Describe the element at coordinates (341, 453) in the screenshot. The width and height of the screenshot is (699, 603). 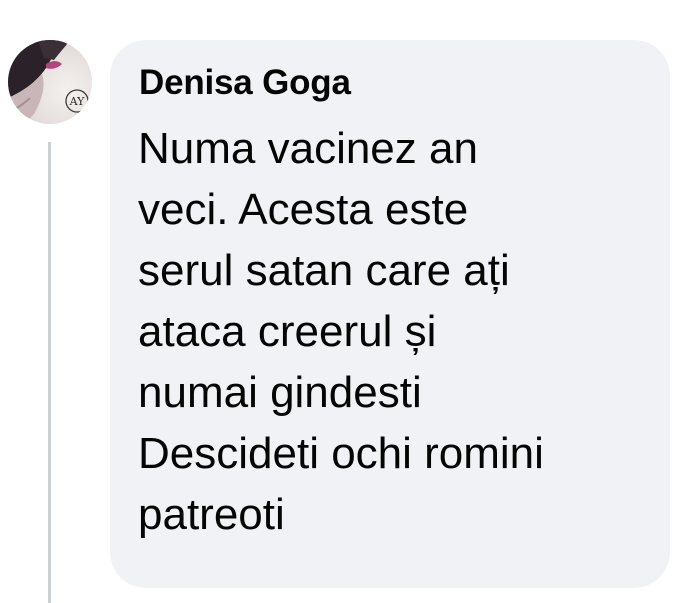
I see `comment-text-line: Descideti ochi romini` at that location.